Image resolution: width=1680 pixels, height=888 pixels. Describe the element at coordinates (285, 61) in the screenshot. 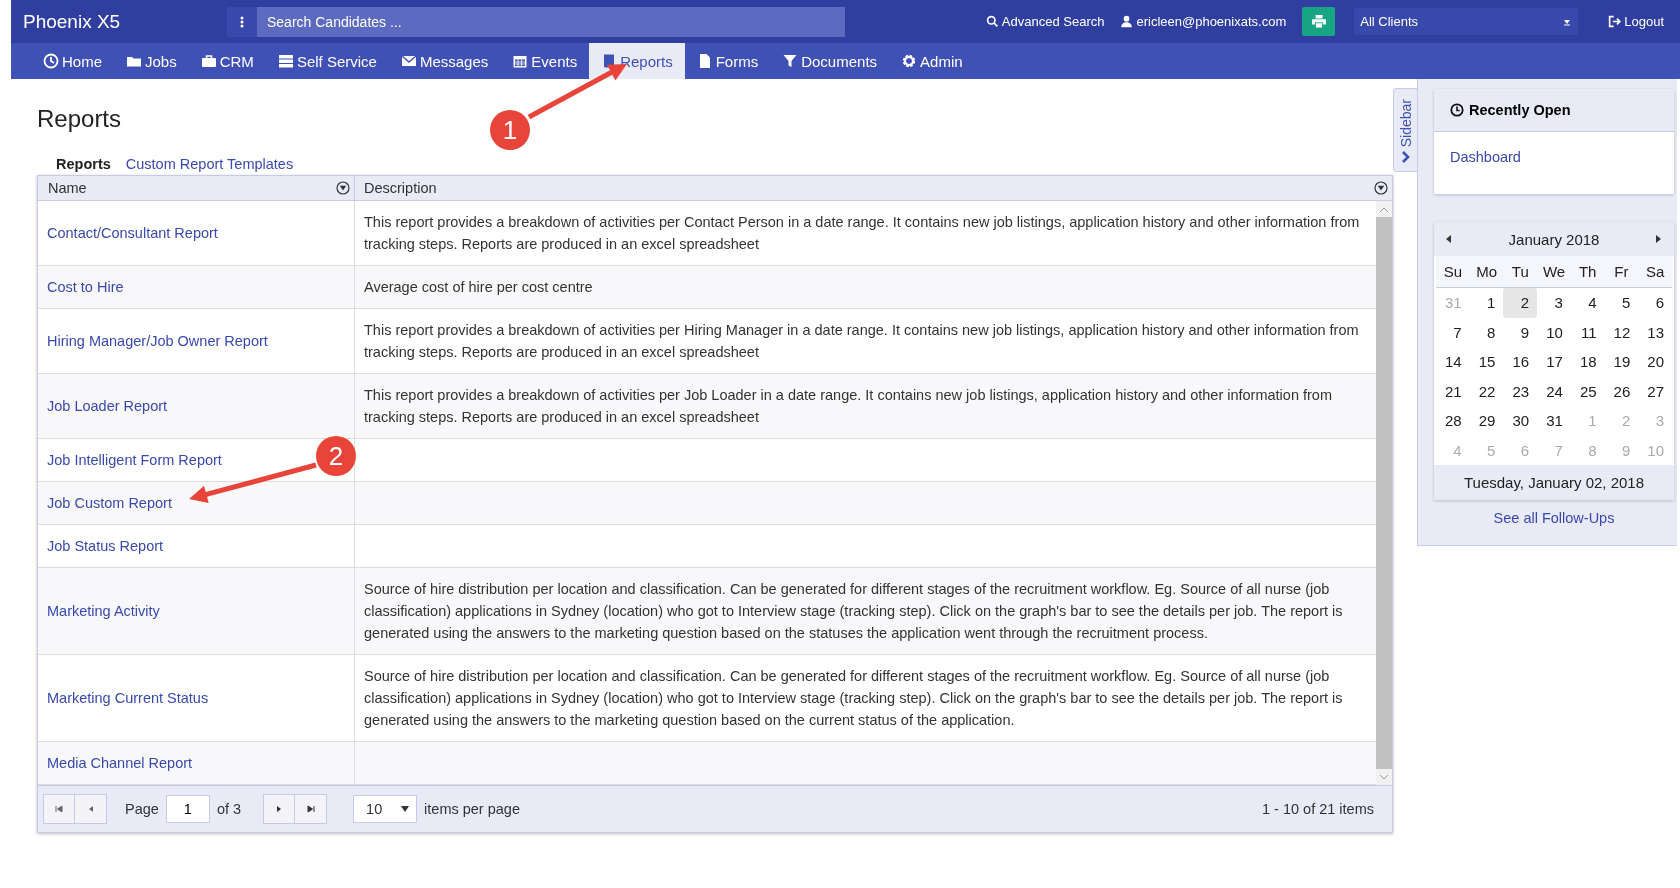

I see `server-icon` at that location.